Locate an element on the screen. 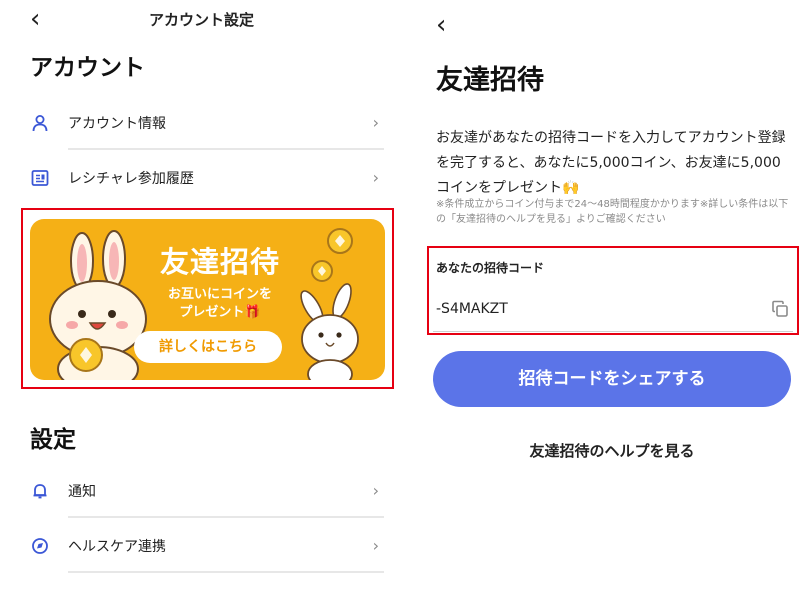 This screenshot has width=806, height=595. banner-title: 友達招待 is located at coordinates (219, 262).